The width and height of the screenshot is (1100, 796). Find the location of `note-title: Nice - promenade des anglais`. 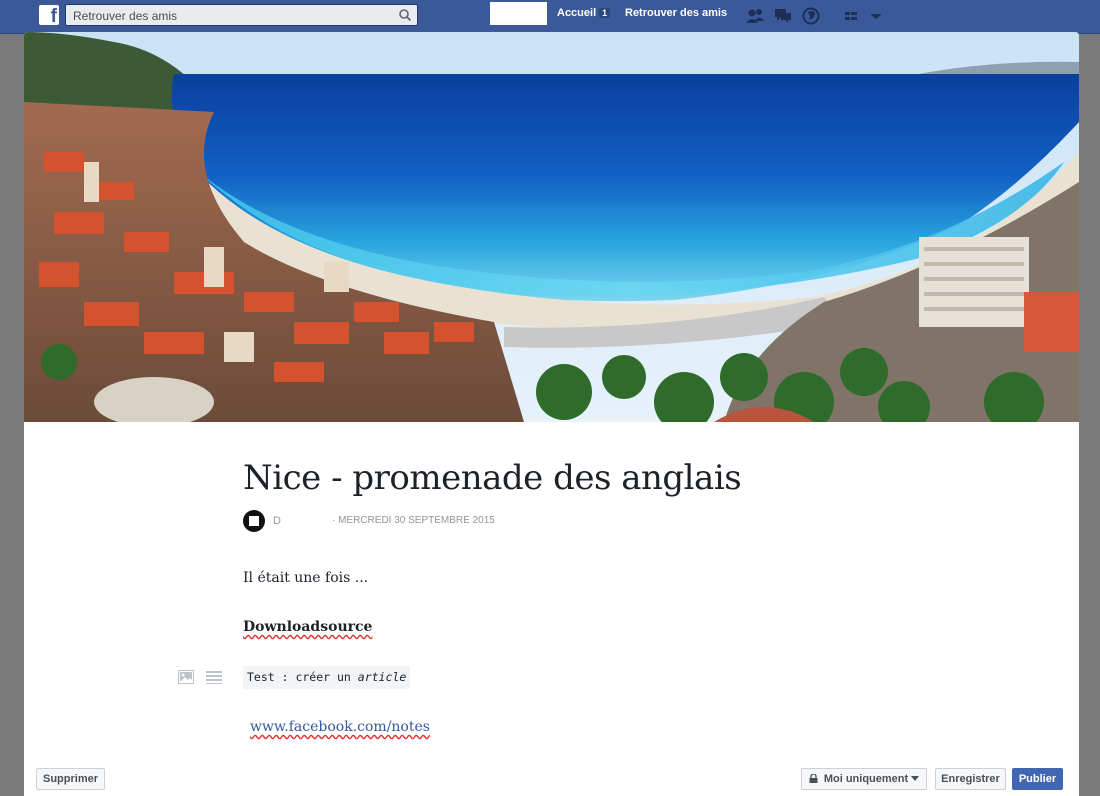

note-title: Nice - promenade des anglais is located at coordinates (492, 478).